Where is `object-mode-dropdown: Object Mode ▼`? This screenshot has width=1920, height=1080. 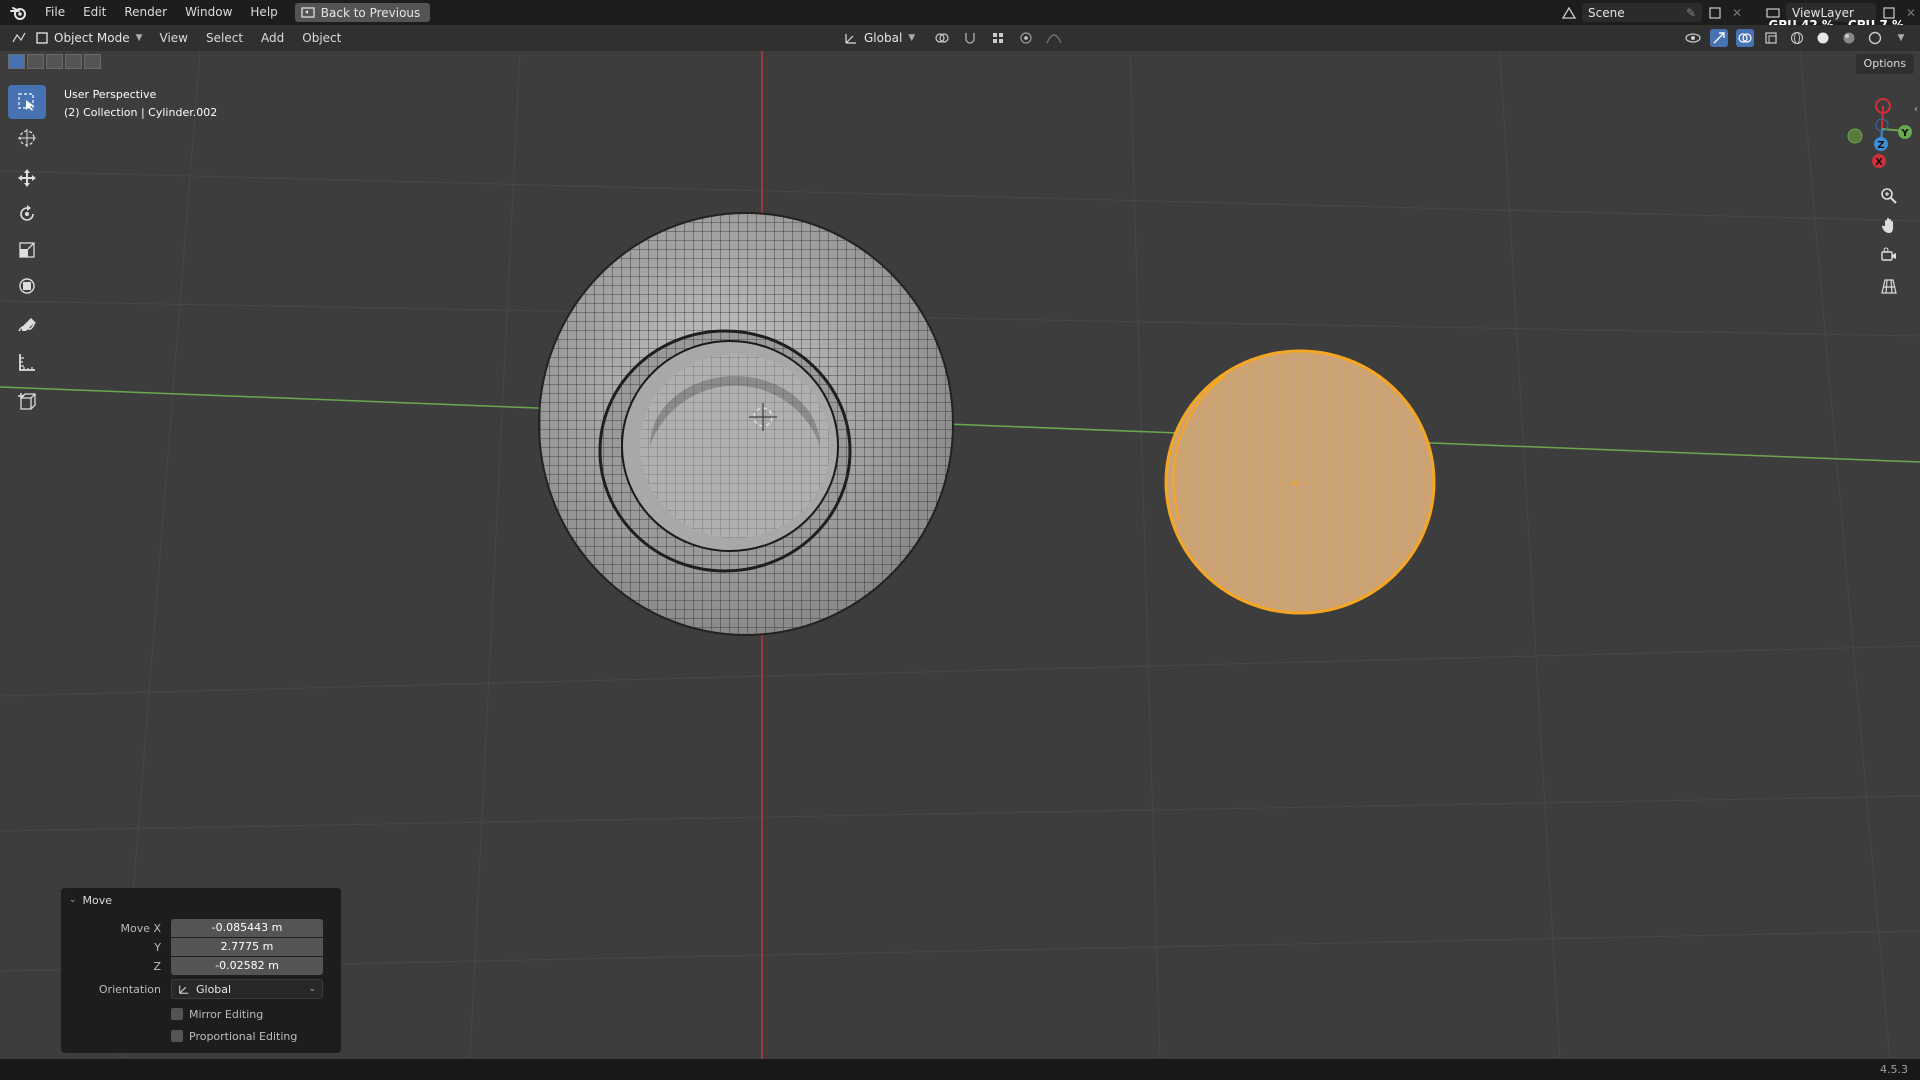
object-mode-dropdown: Object Mode ▼ is located at coordinates (89, 38).